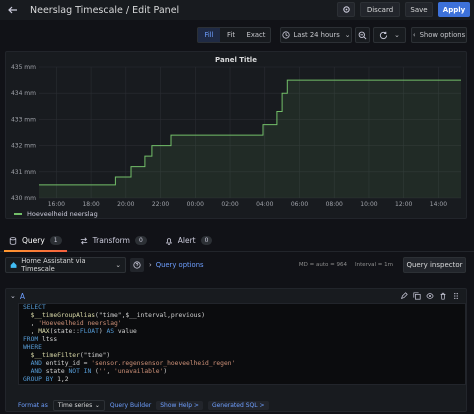 The width and height of the screenshot is (474, 414). I want to click on exact-button: Exact, so click(256, 35).